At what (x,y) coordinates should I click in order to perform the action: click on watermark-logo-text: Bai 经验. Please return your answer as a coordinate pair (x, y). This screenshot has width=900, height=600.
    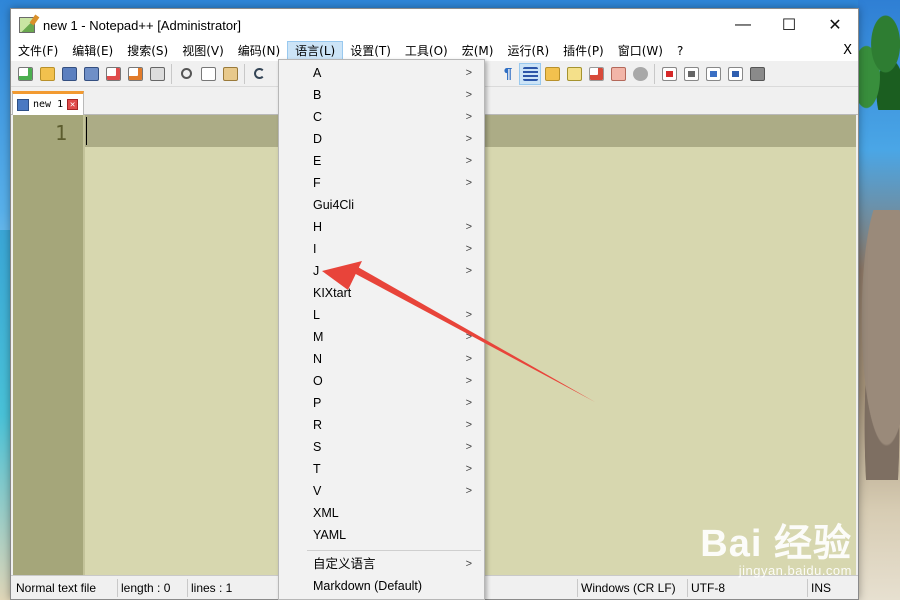
    Looking at the image, I should click on (776, 544).